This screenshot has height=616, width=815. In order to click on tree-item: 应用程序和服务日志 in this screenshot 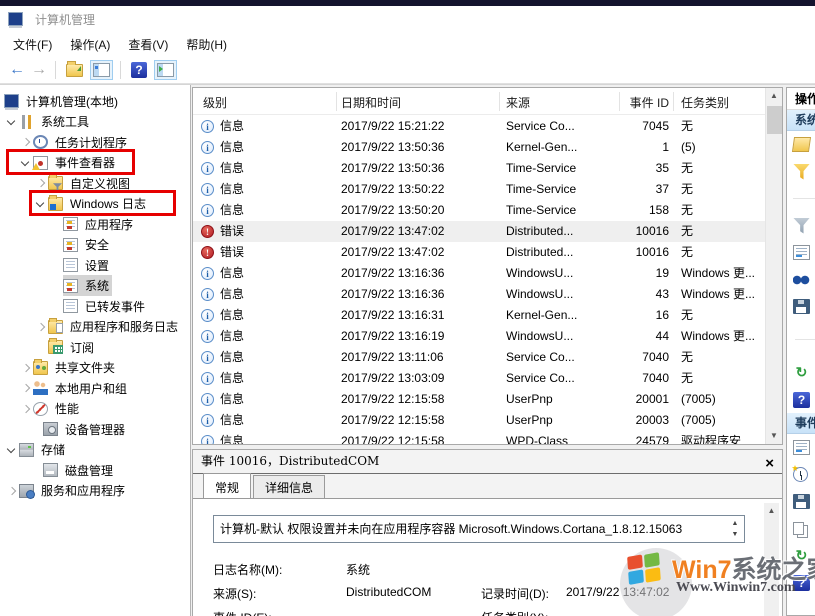, I will do `click(95, 327)`.